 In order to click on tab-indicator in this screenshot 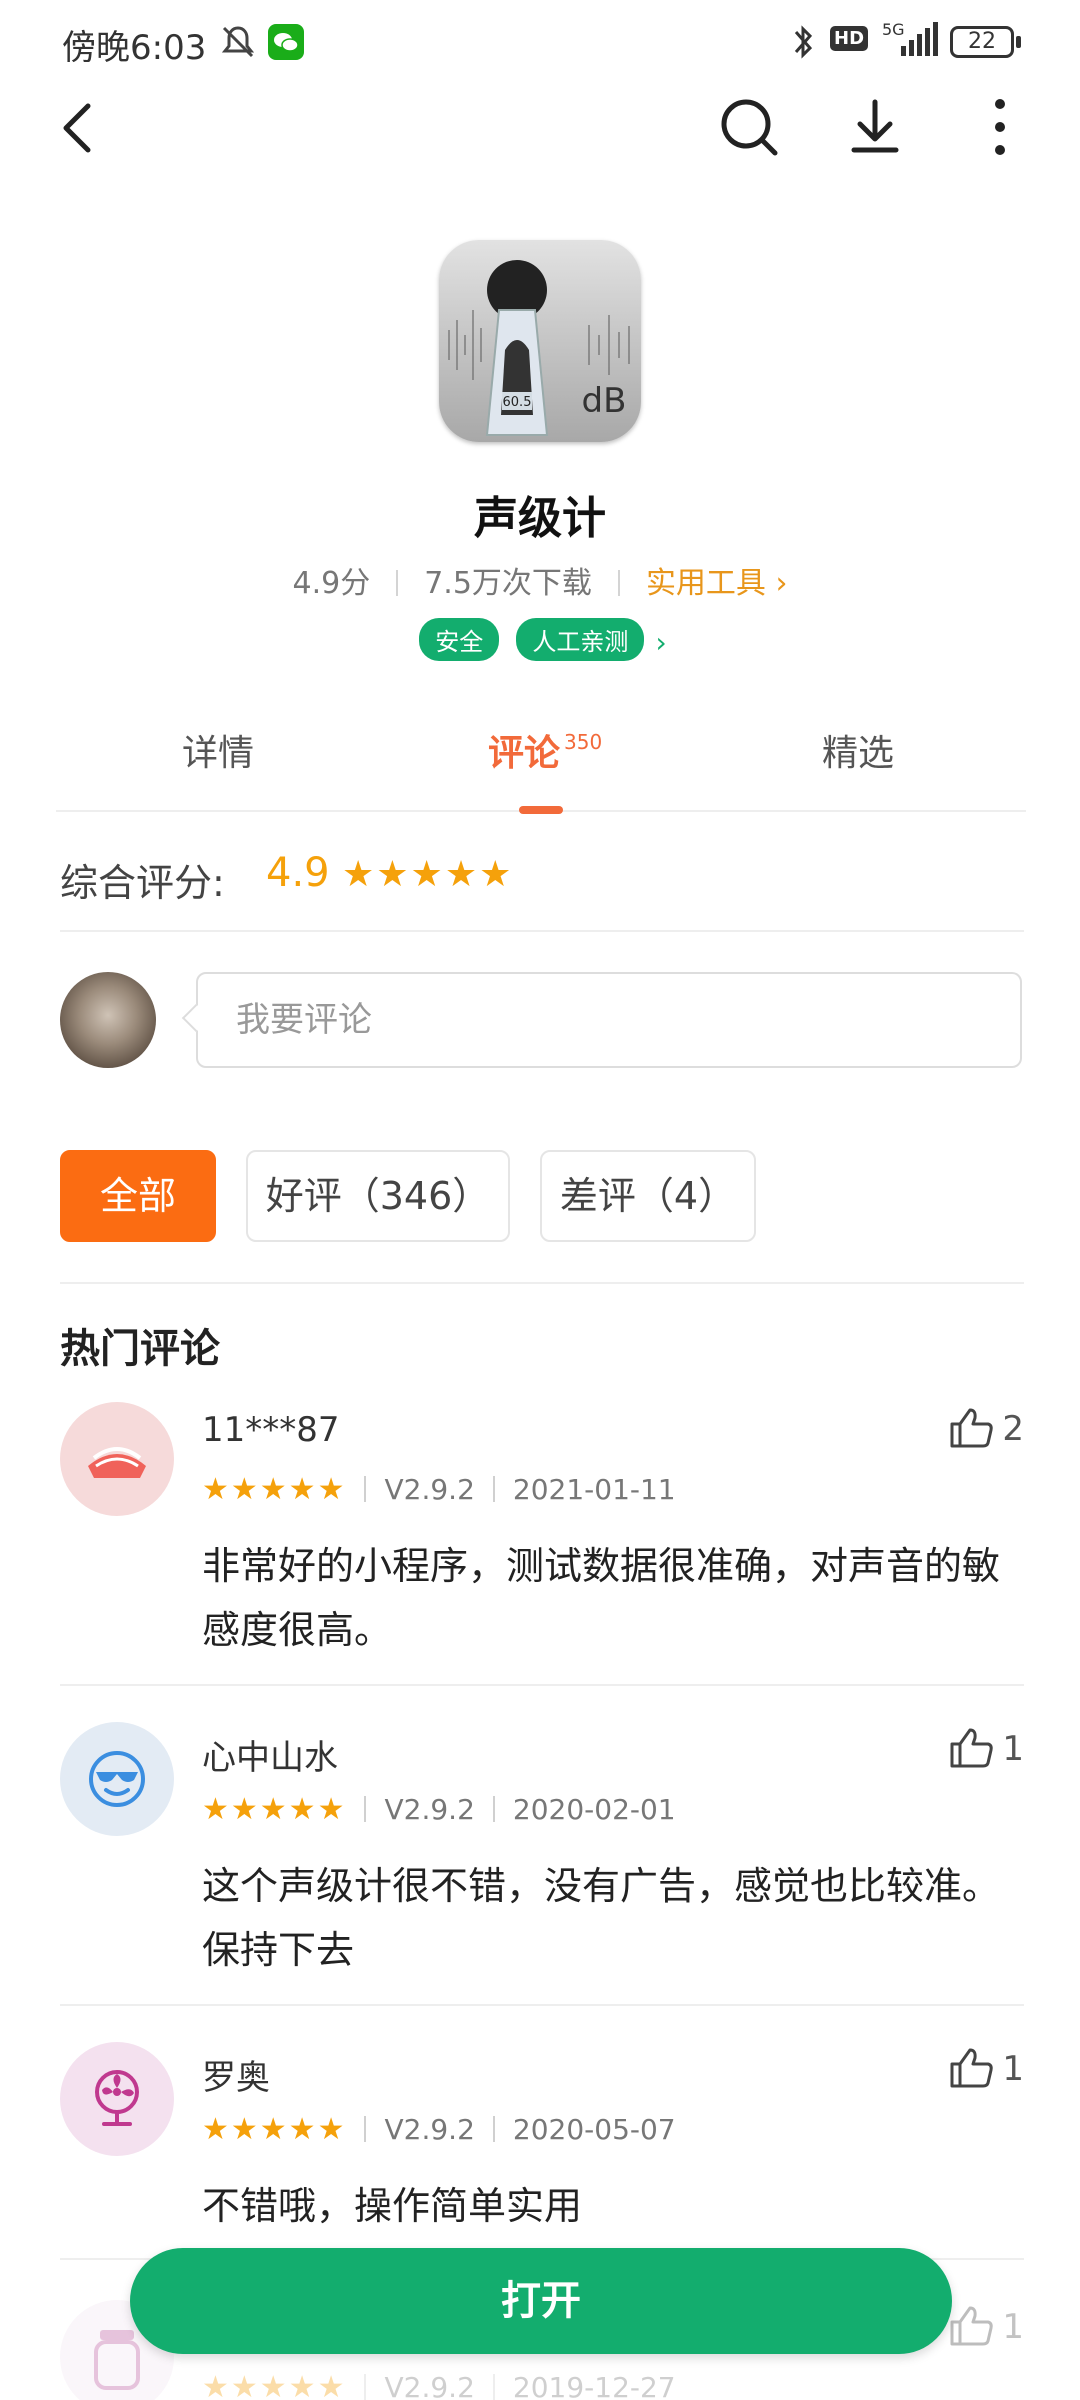, I will do `click(541, 810)`.